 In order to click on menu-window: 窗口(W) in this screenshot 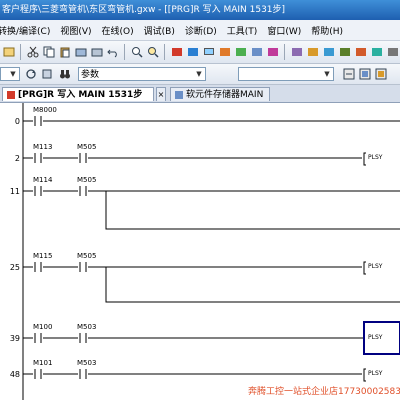, I will do `click(285, 30)`.